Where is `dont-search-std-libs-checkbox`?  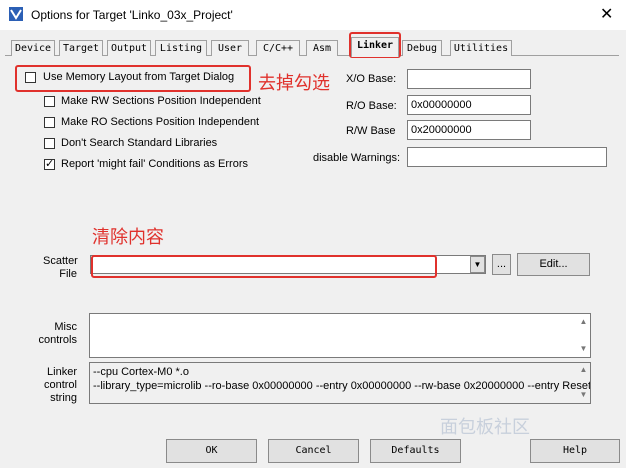
dont-search-std-libs-checkbox is located at coordinates (49, 143).